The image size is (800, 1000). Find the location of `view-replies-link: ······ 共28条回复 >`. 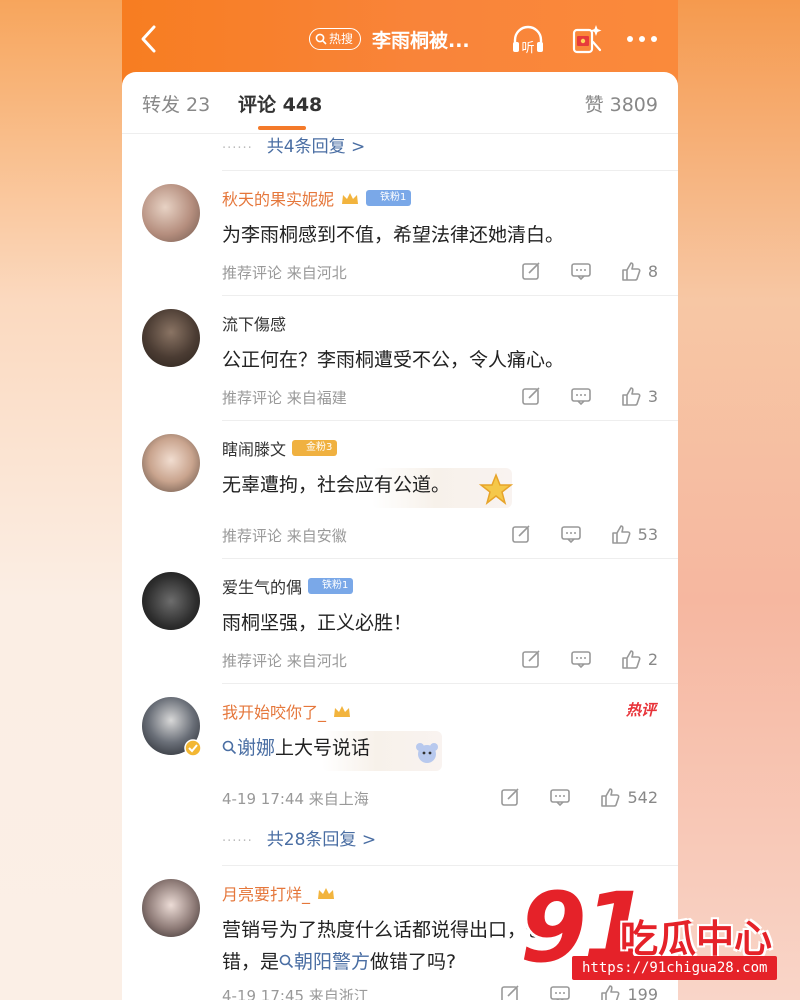

view-replies-link: ······ 共28条回复 > is located at coordinates (299, 837).